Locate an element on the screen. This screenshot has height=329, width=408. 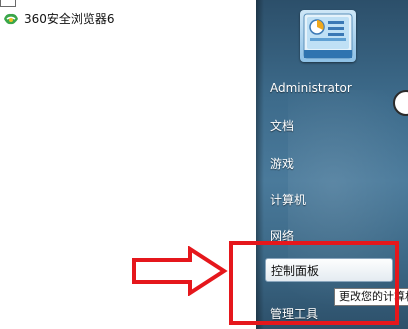
menu-item-computer: 计算机 is located at coordinates (288, 199).